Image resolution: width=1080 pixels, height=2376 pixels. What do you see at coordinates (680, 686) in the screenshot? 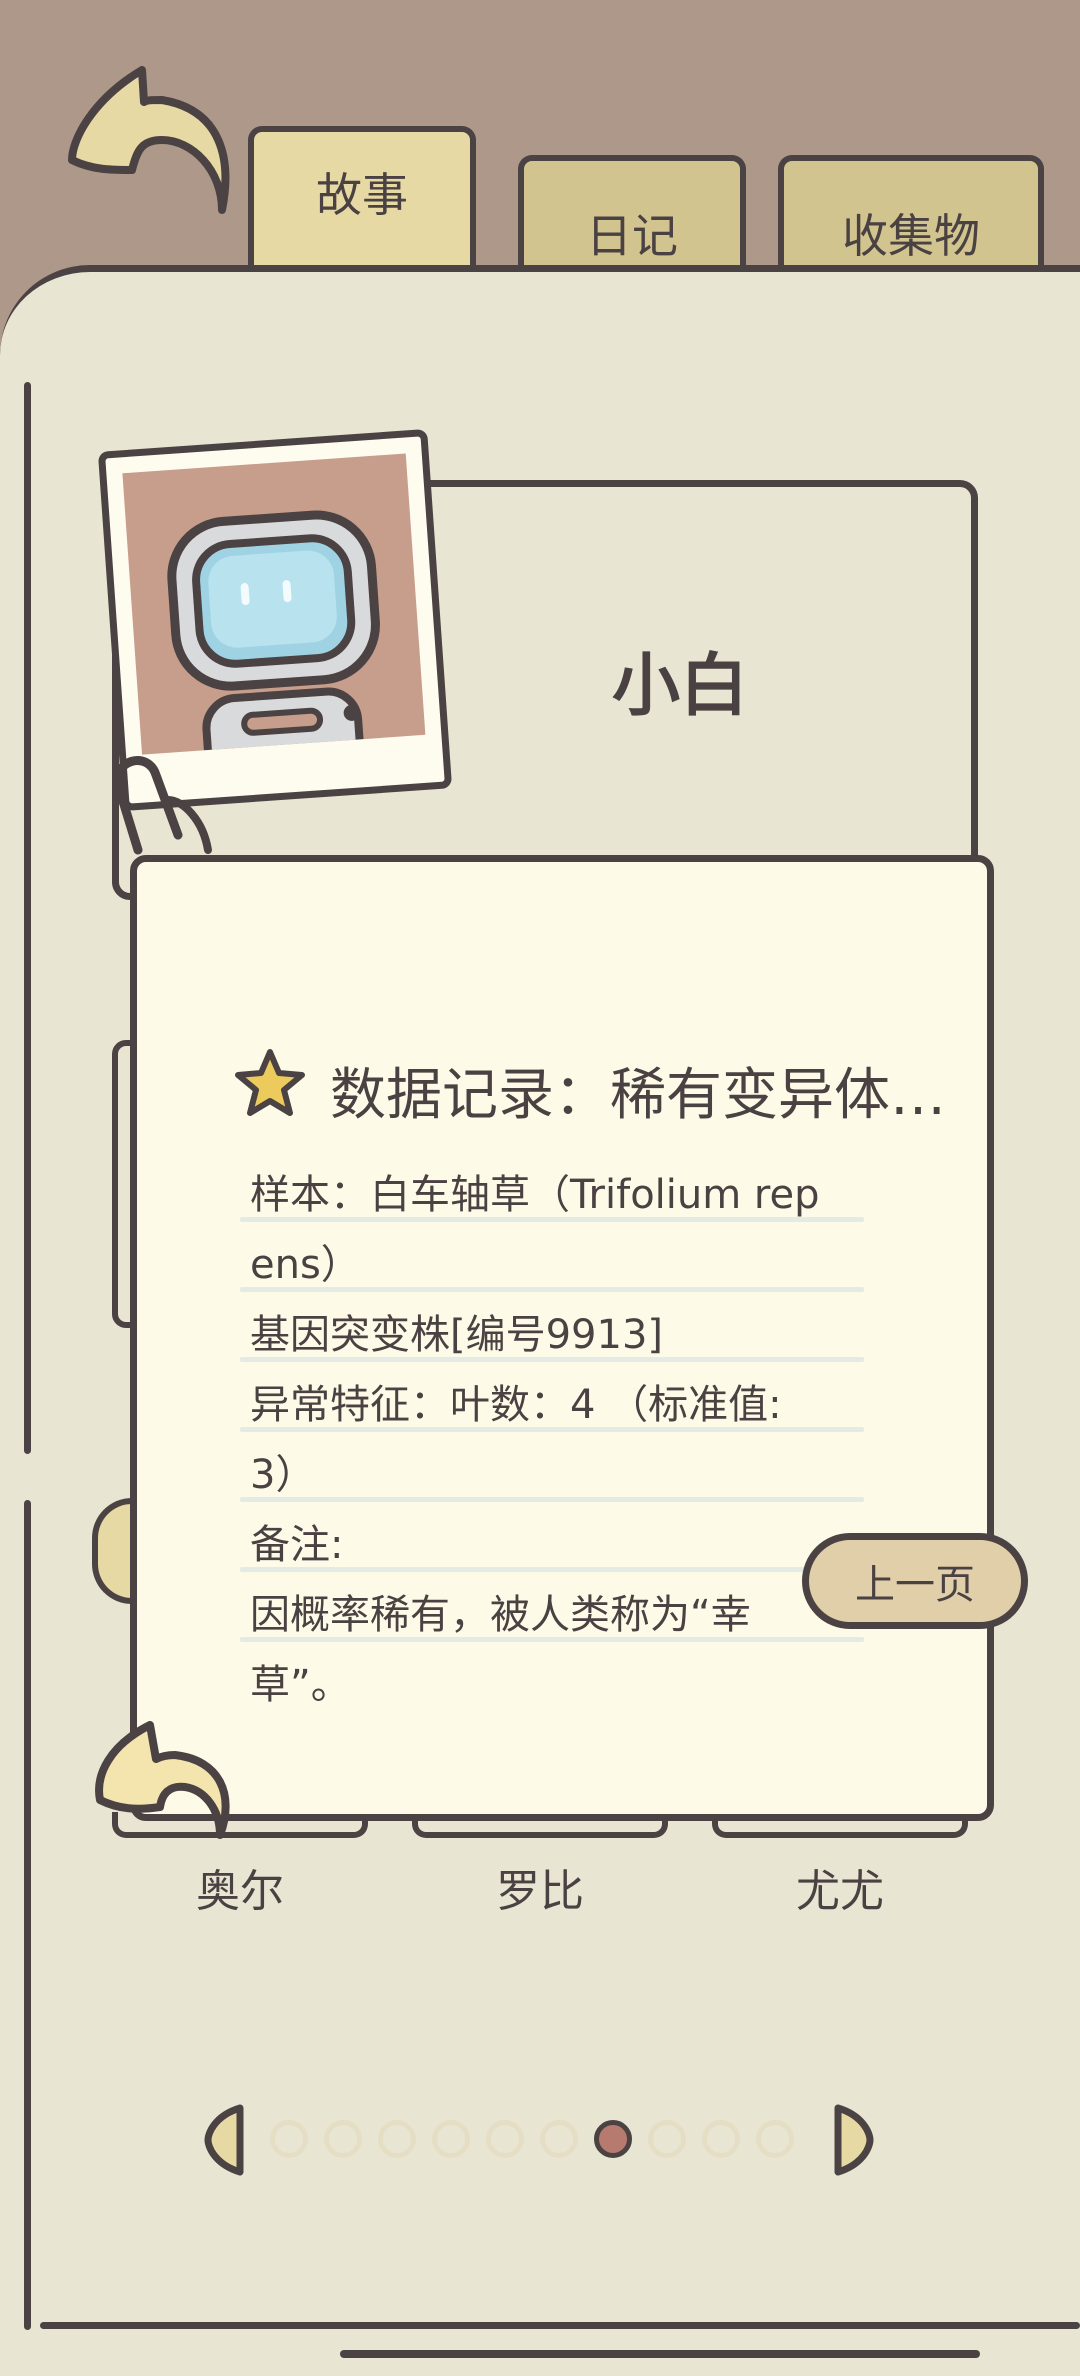
I see `character-name: 小白` at bounding box center [680, 686].